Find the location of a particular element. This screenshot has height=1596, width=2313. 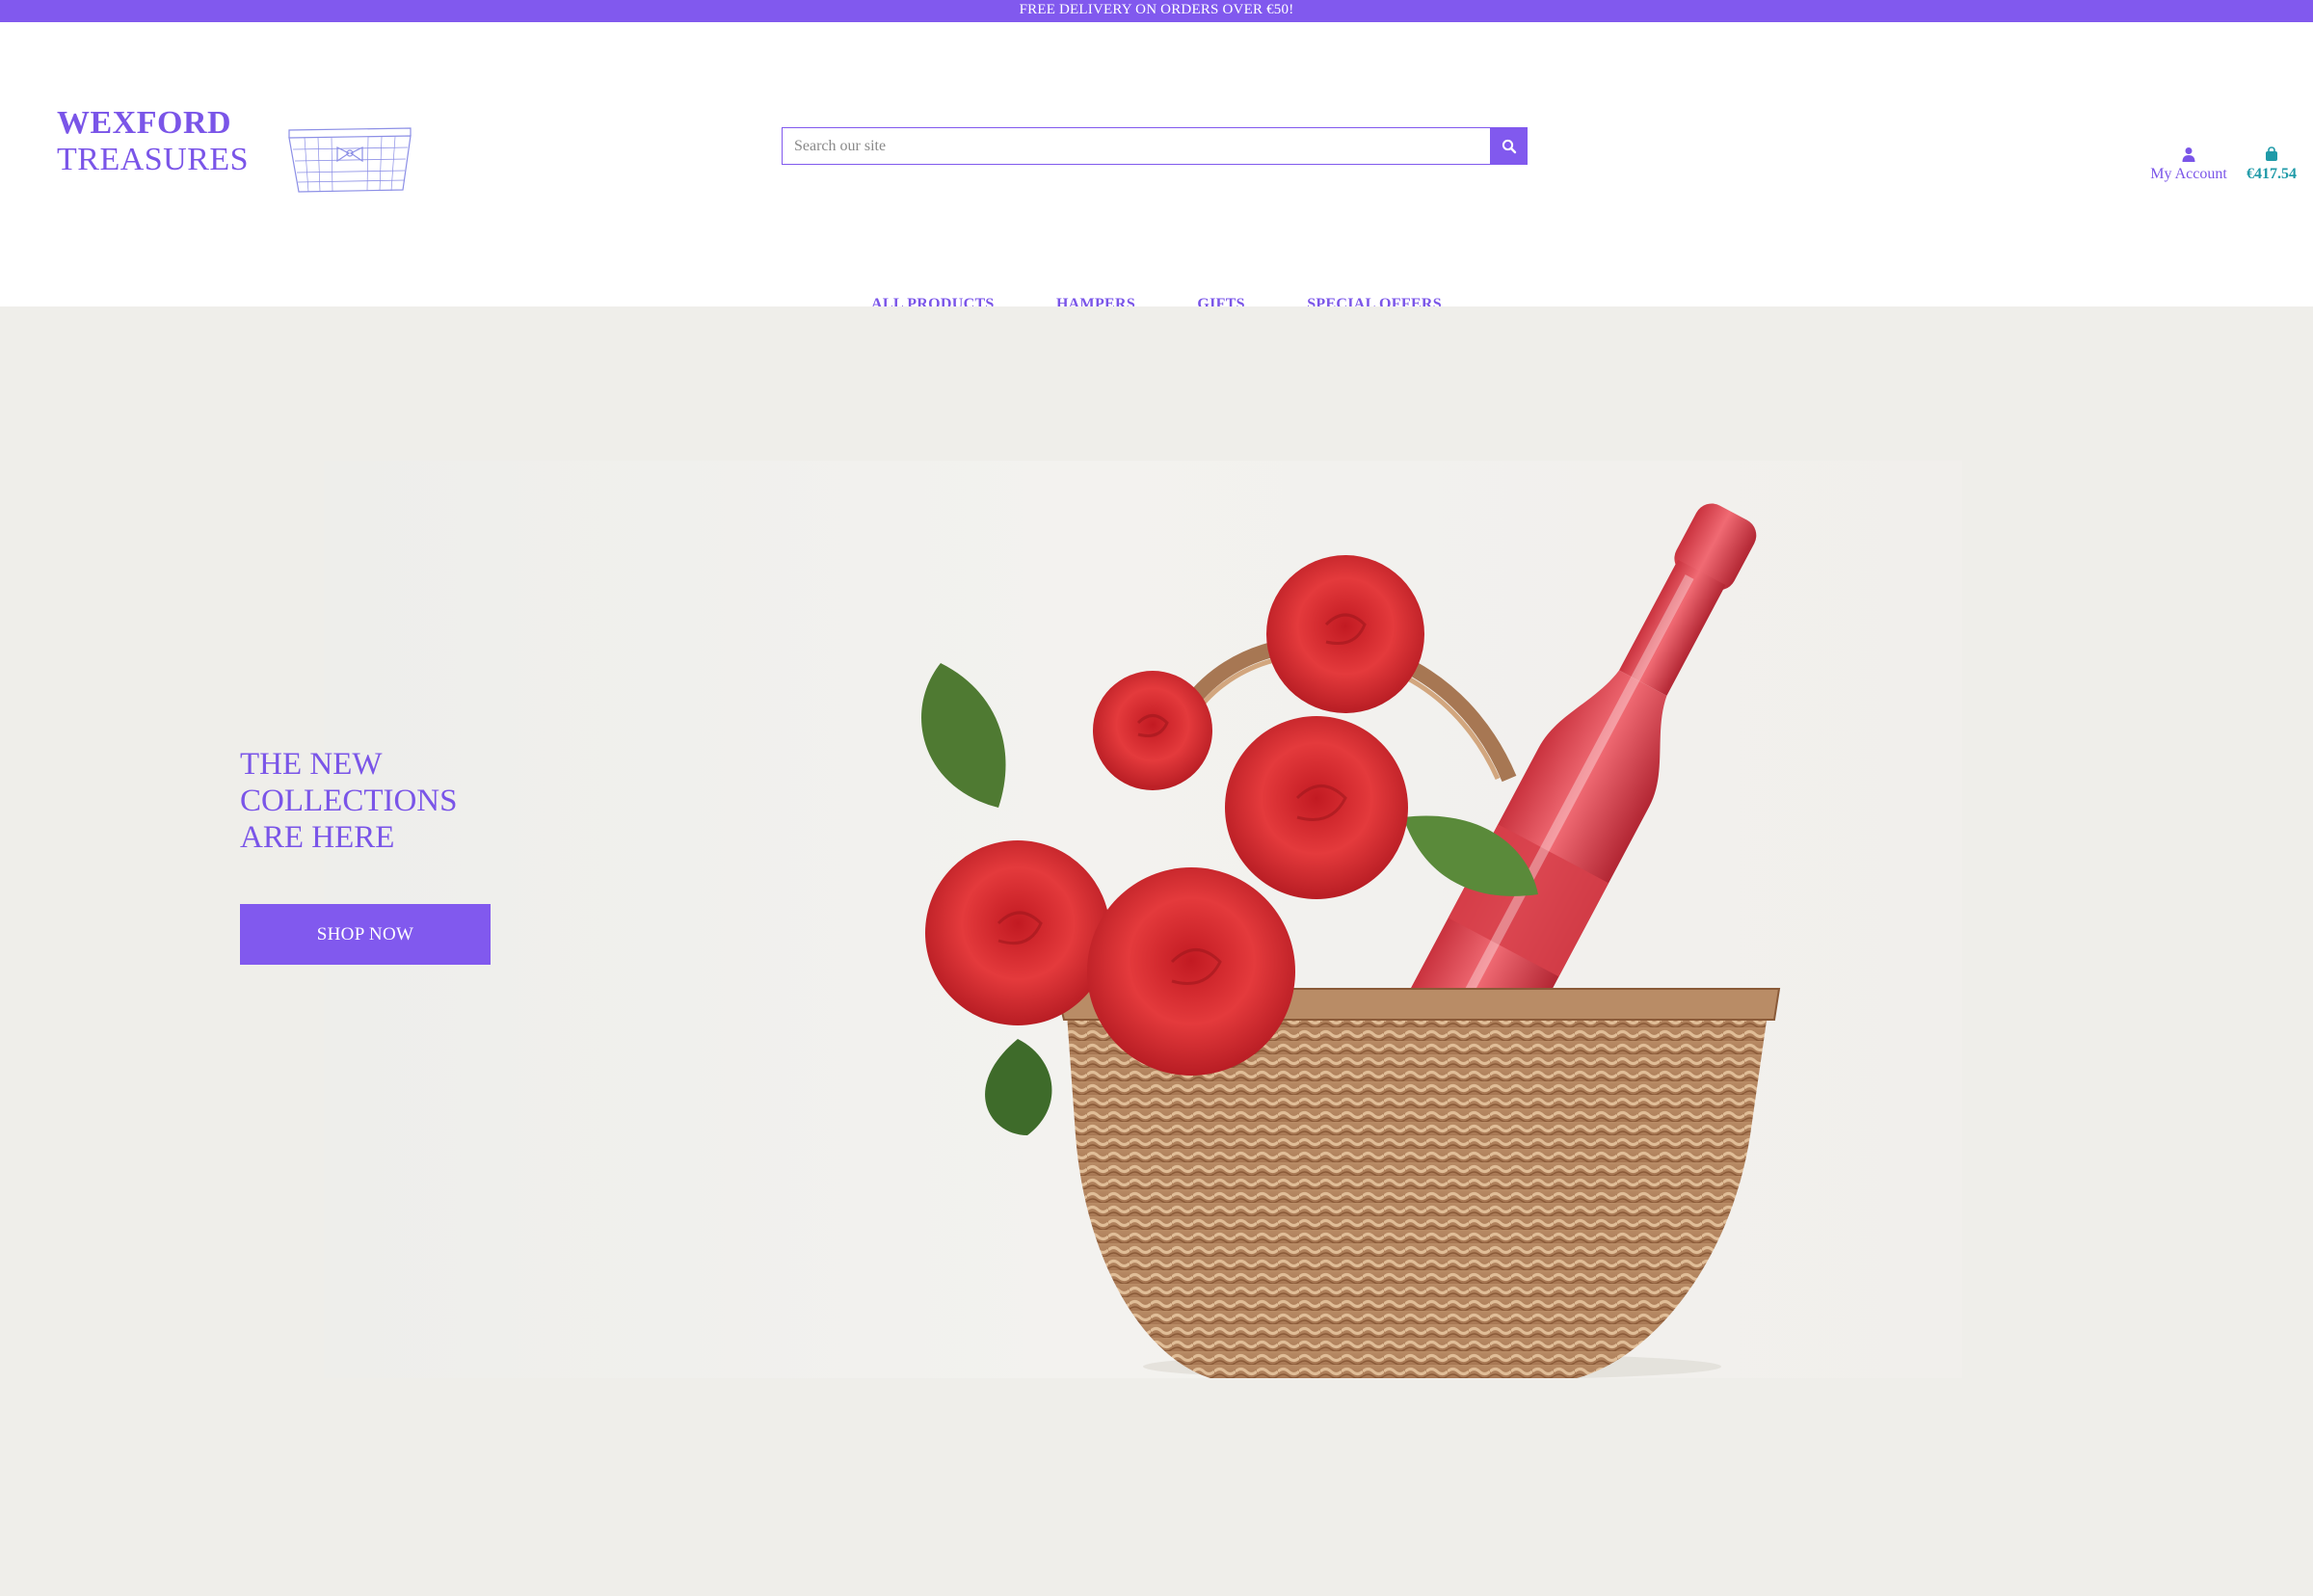

shop-now-button: SHOP NOW is located at coordinates (365, 934).